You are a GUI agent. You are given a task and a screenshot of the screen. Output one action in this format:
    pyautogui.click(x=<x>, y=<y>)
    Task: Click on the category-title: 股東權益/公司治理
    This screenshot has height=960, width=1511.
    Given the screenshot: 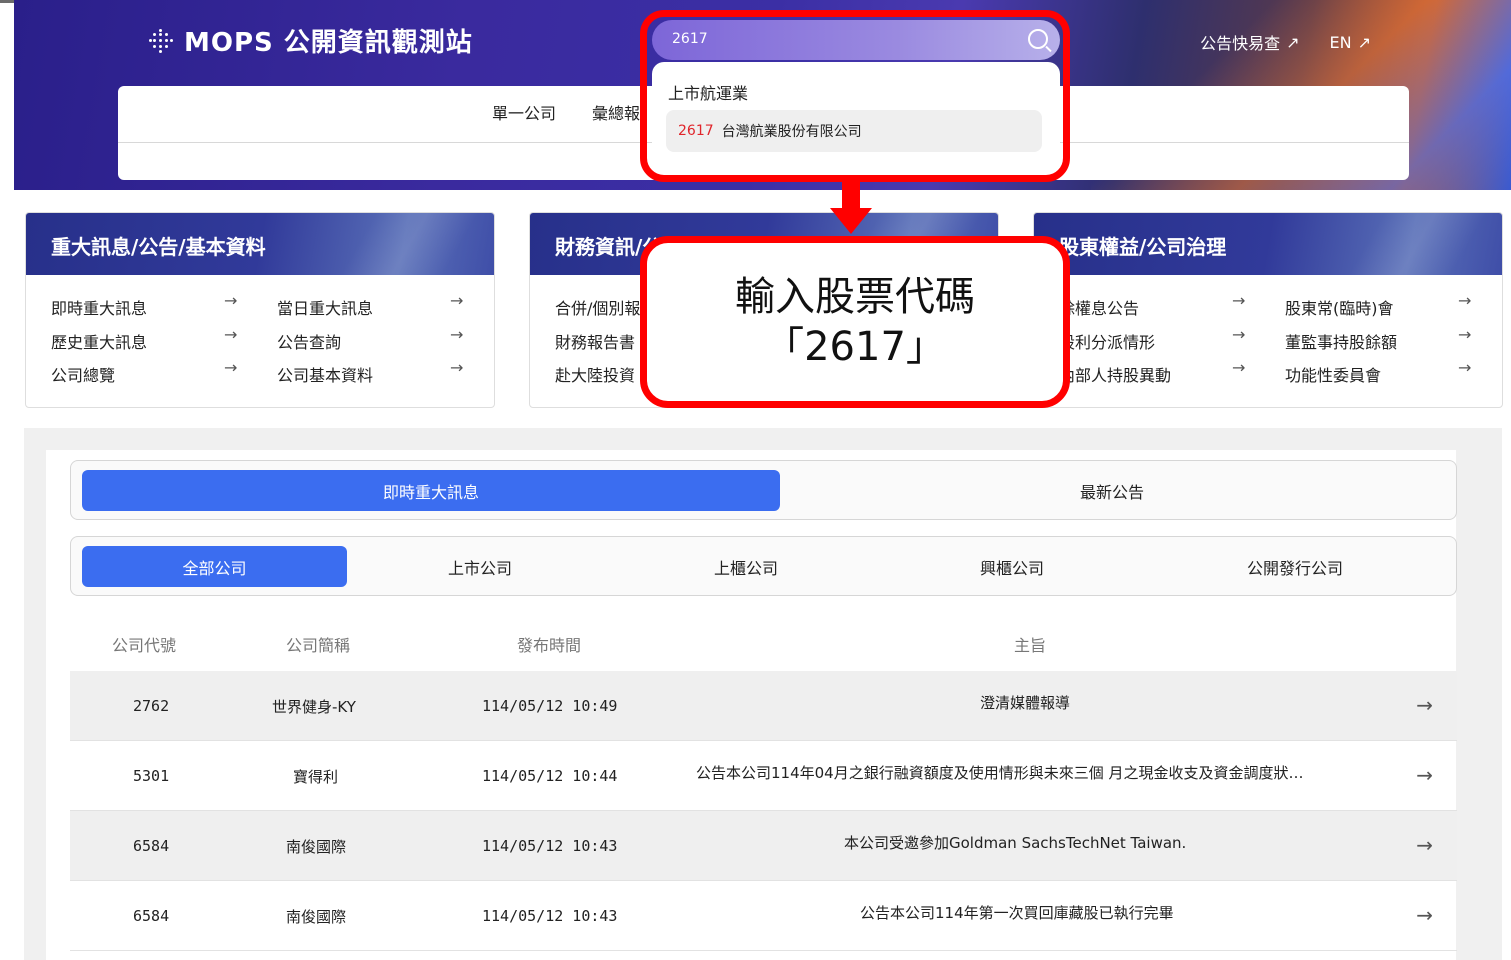 What is the action you would take?
    pyautogui.click(x=1268, y=244)
    